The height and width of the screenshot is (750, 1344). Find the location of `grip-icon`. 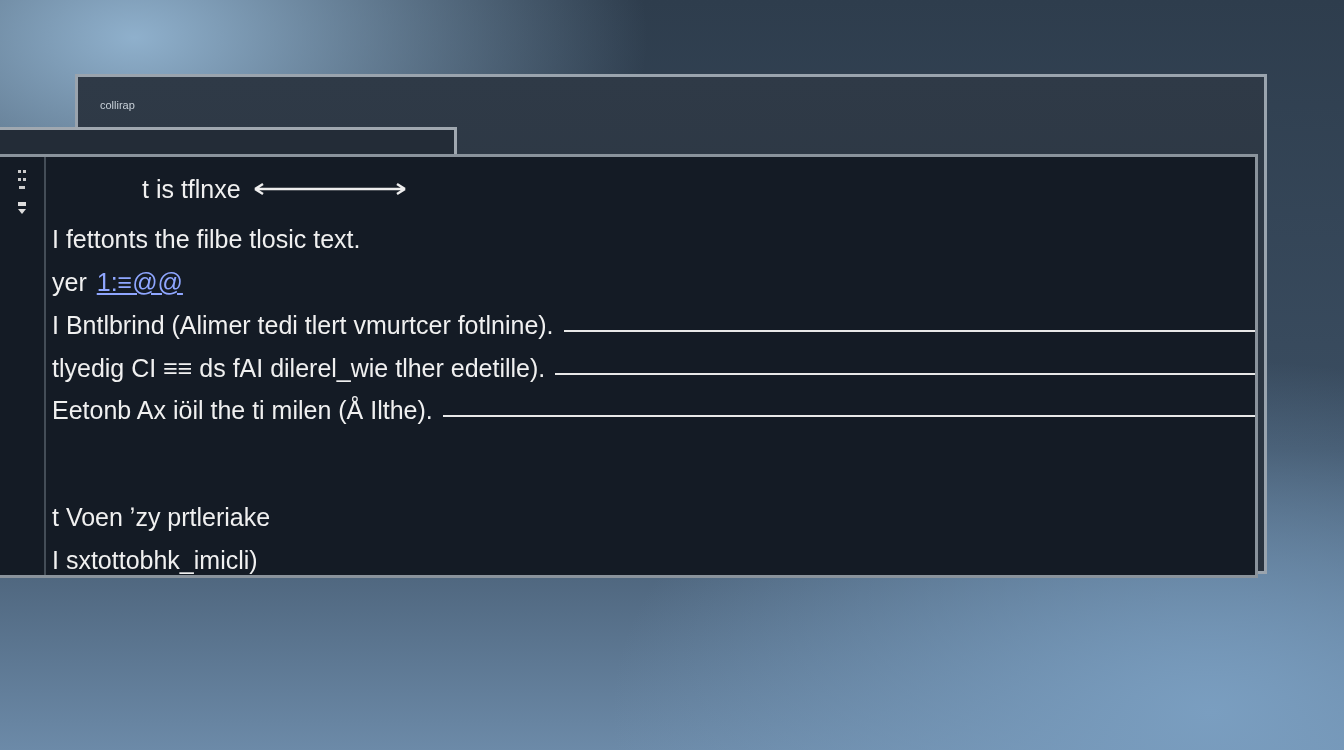

grip-icon is located at coordinates (22, 180).